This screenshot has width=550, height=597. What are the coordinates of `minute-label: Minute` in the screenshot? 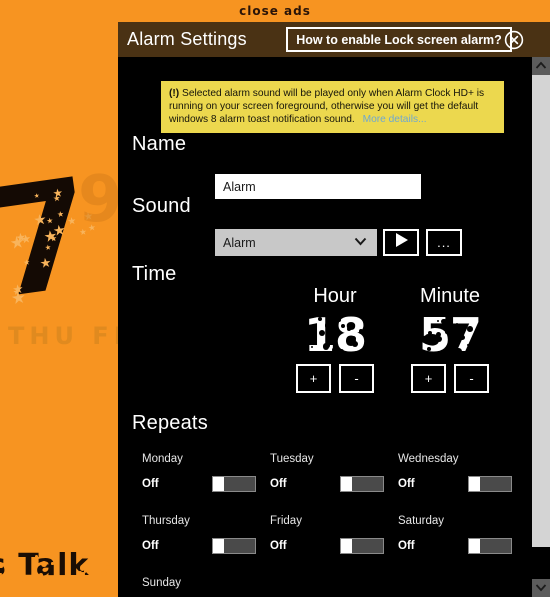 It's located at (450, 296).